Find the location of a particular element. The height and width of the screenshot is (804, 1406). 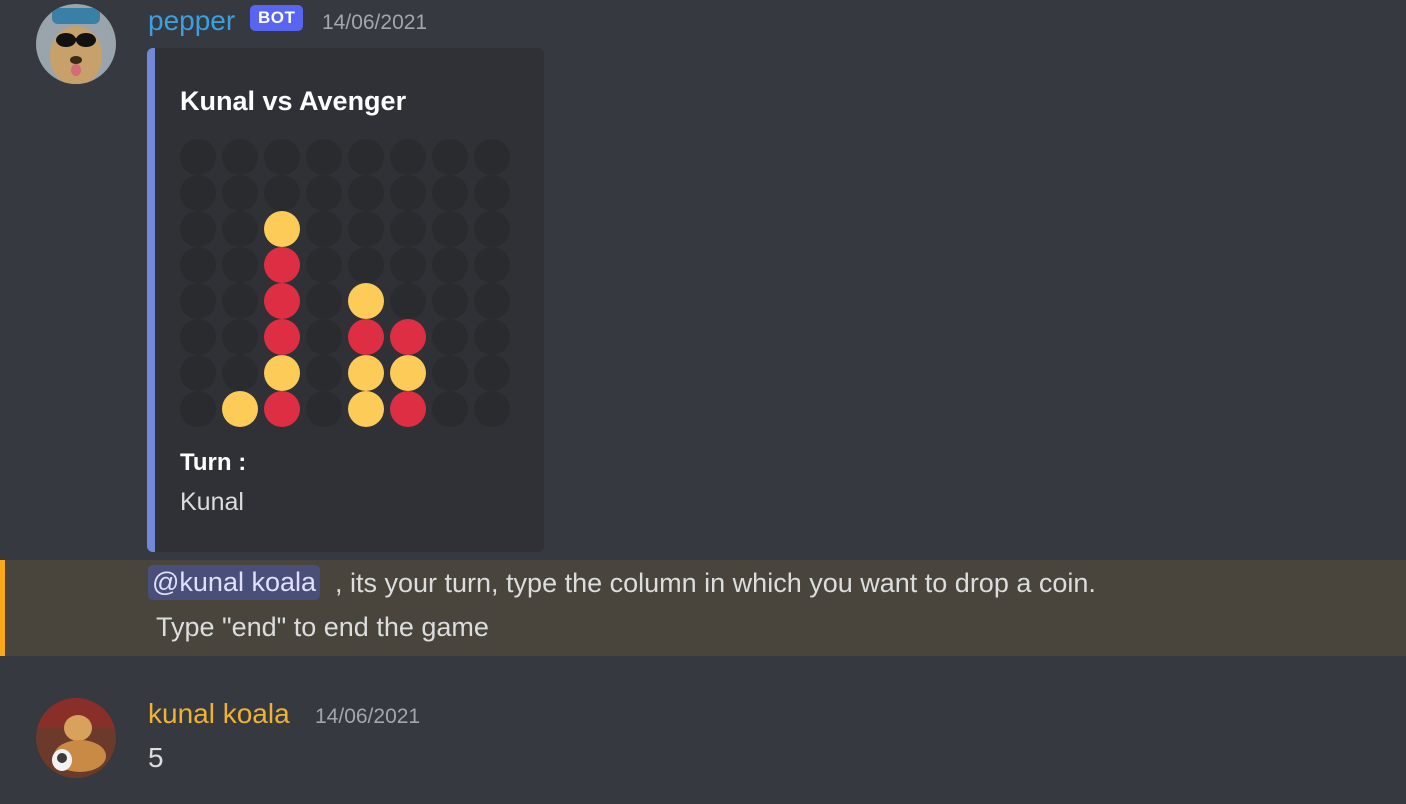

bot-badge: BOT is located at coordinates (277, 18).